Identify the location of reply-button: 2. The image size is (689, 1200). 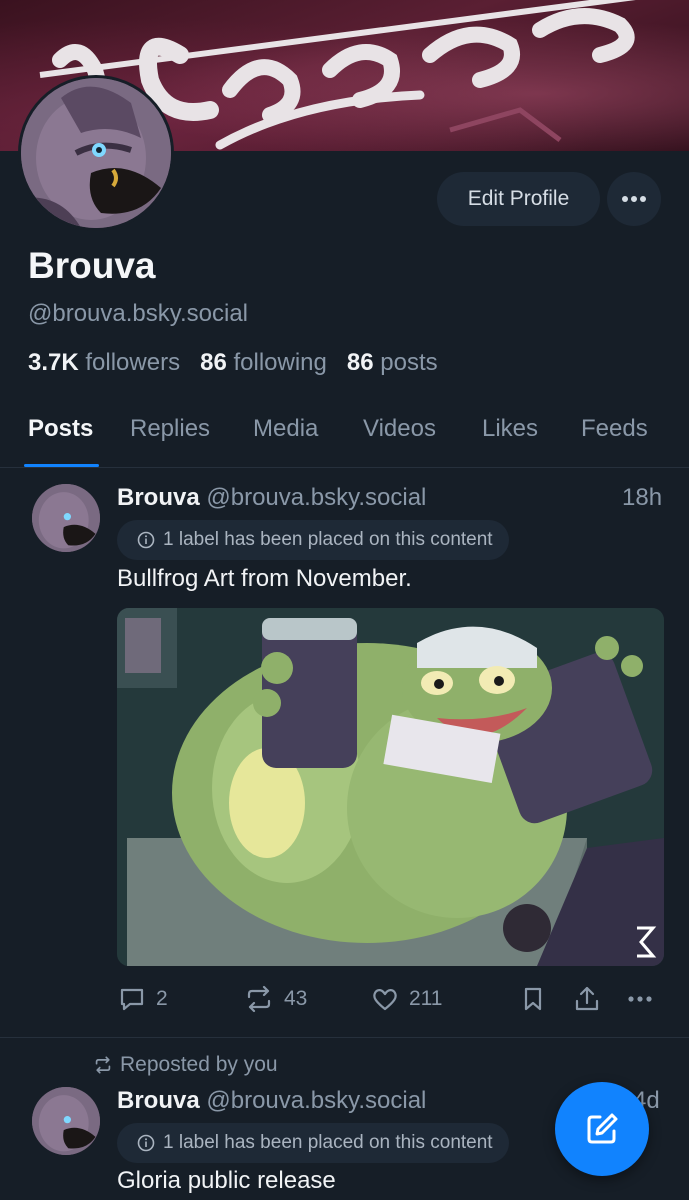
(143, 999).